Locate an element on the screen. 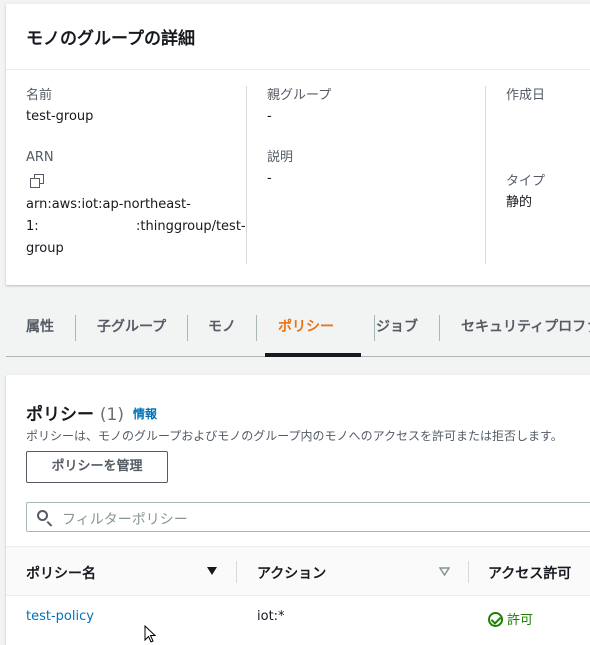 The image size is (590, 645). created-date-label: 作成日 is located at coordinates (526, 95).